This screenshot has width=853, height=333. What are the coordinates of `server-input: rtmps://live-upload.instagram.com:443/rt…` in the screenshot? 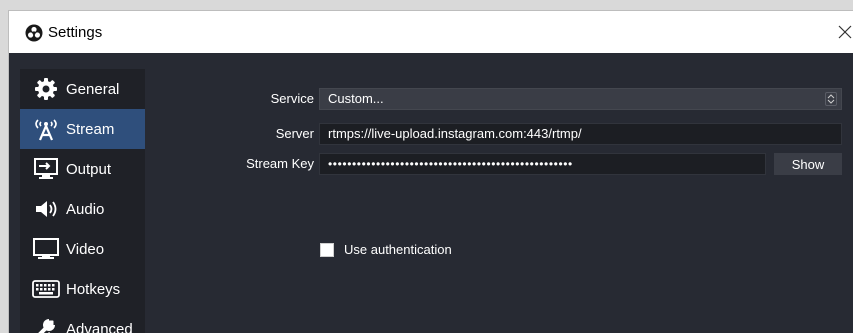 It's located at (580, 134).